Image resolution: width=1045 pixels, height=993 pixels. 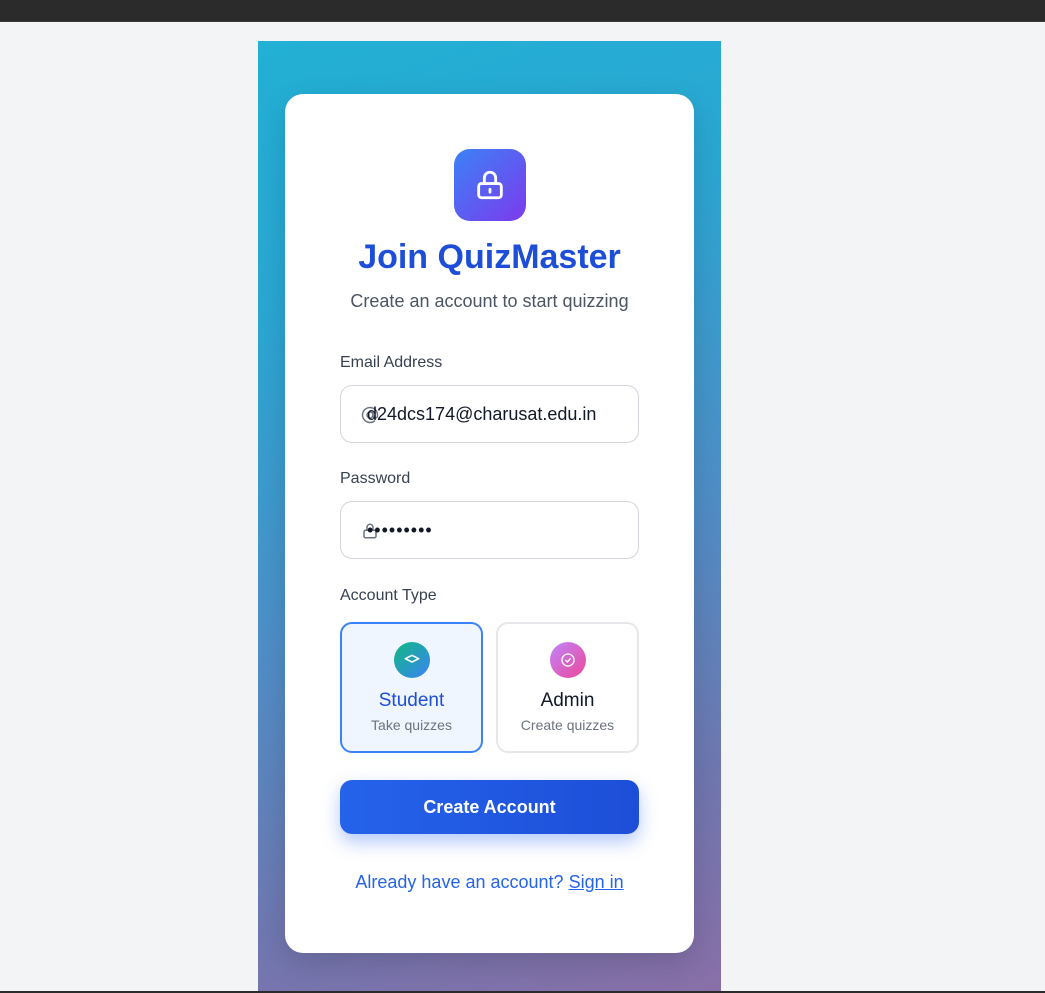 What do you see at coordinates (567, 725) in the screenshot?
I see `account-type-desc: Create quizzes` at bounding box center [567, 725].